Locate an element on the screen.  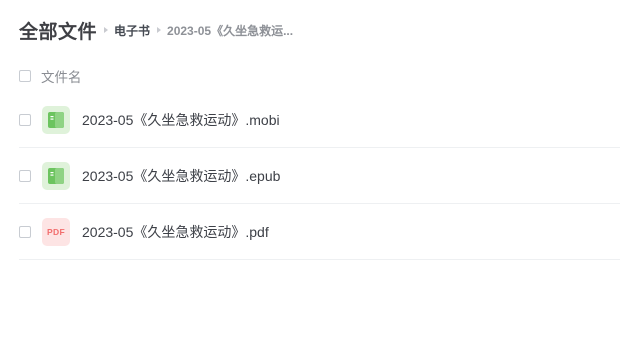
breadcrumb-ebooks: 电子书 is located at coordinates (132, 30).